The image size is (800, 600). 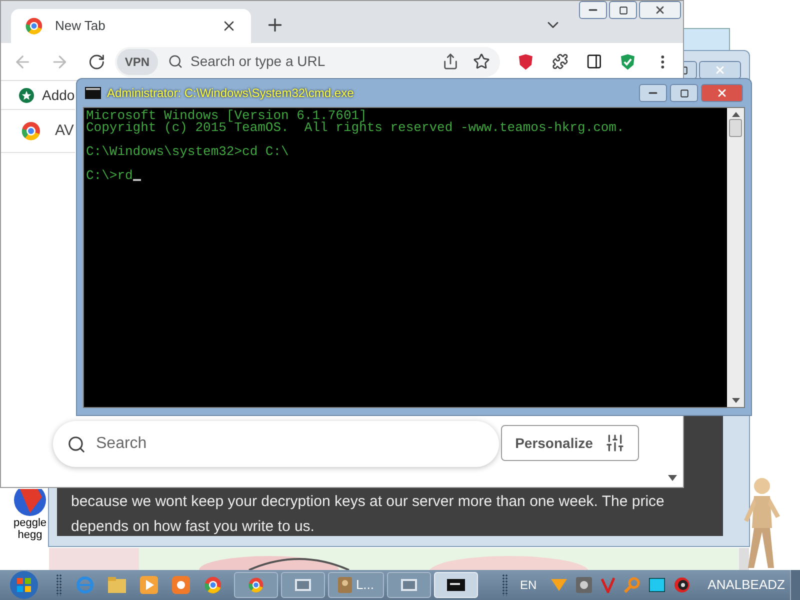 What do you see at coordinates (80, 26) in the screenshot?
I see `tab-title: New Tab` at bounding box center [80, 26].